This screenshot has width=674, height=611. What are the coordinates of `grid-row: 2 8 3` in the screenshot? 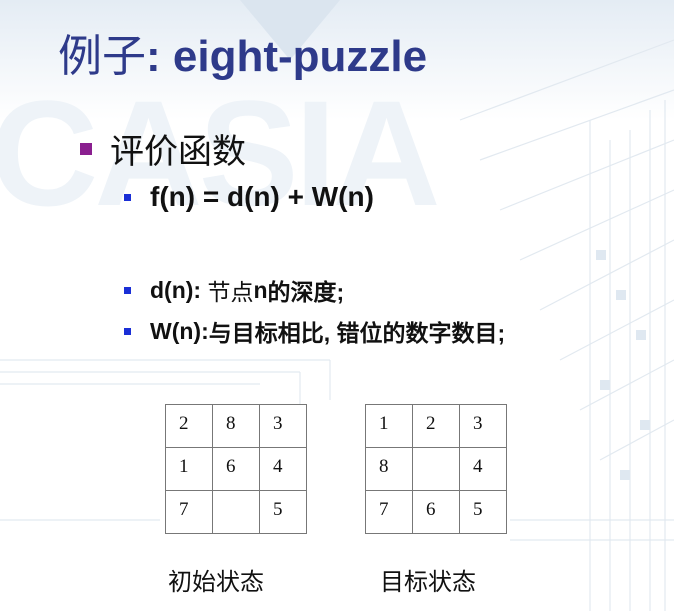 It's located at (236, 426).